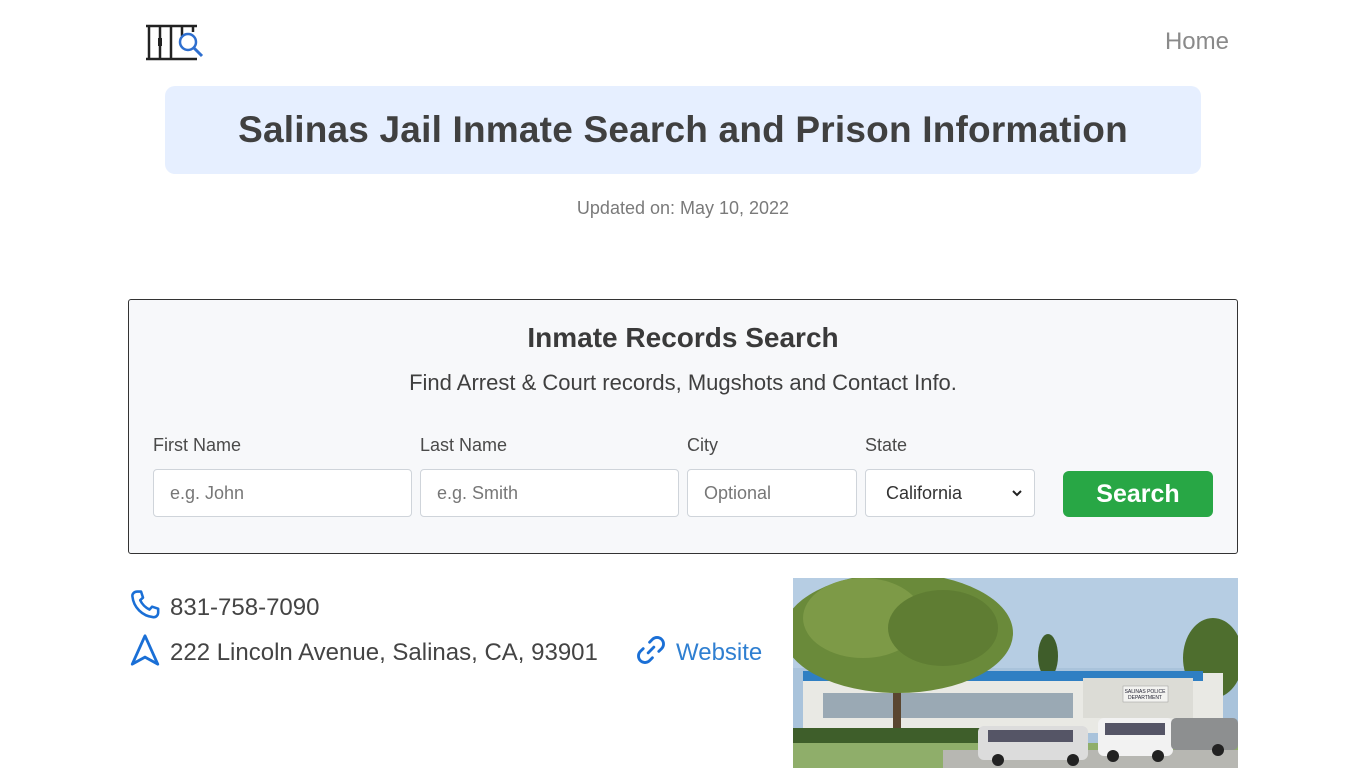 This screenshot has width=1366, height=768. Describe the element at coordinates (719, 653) in the screenshot. I see `website-link: Website` at that location.